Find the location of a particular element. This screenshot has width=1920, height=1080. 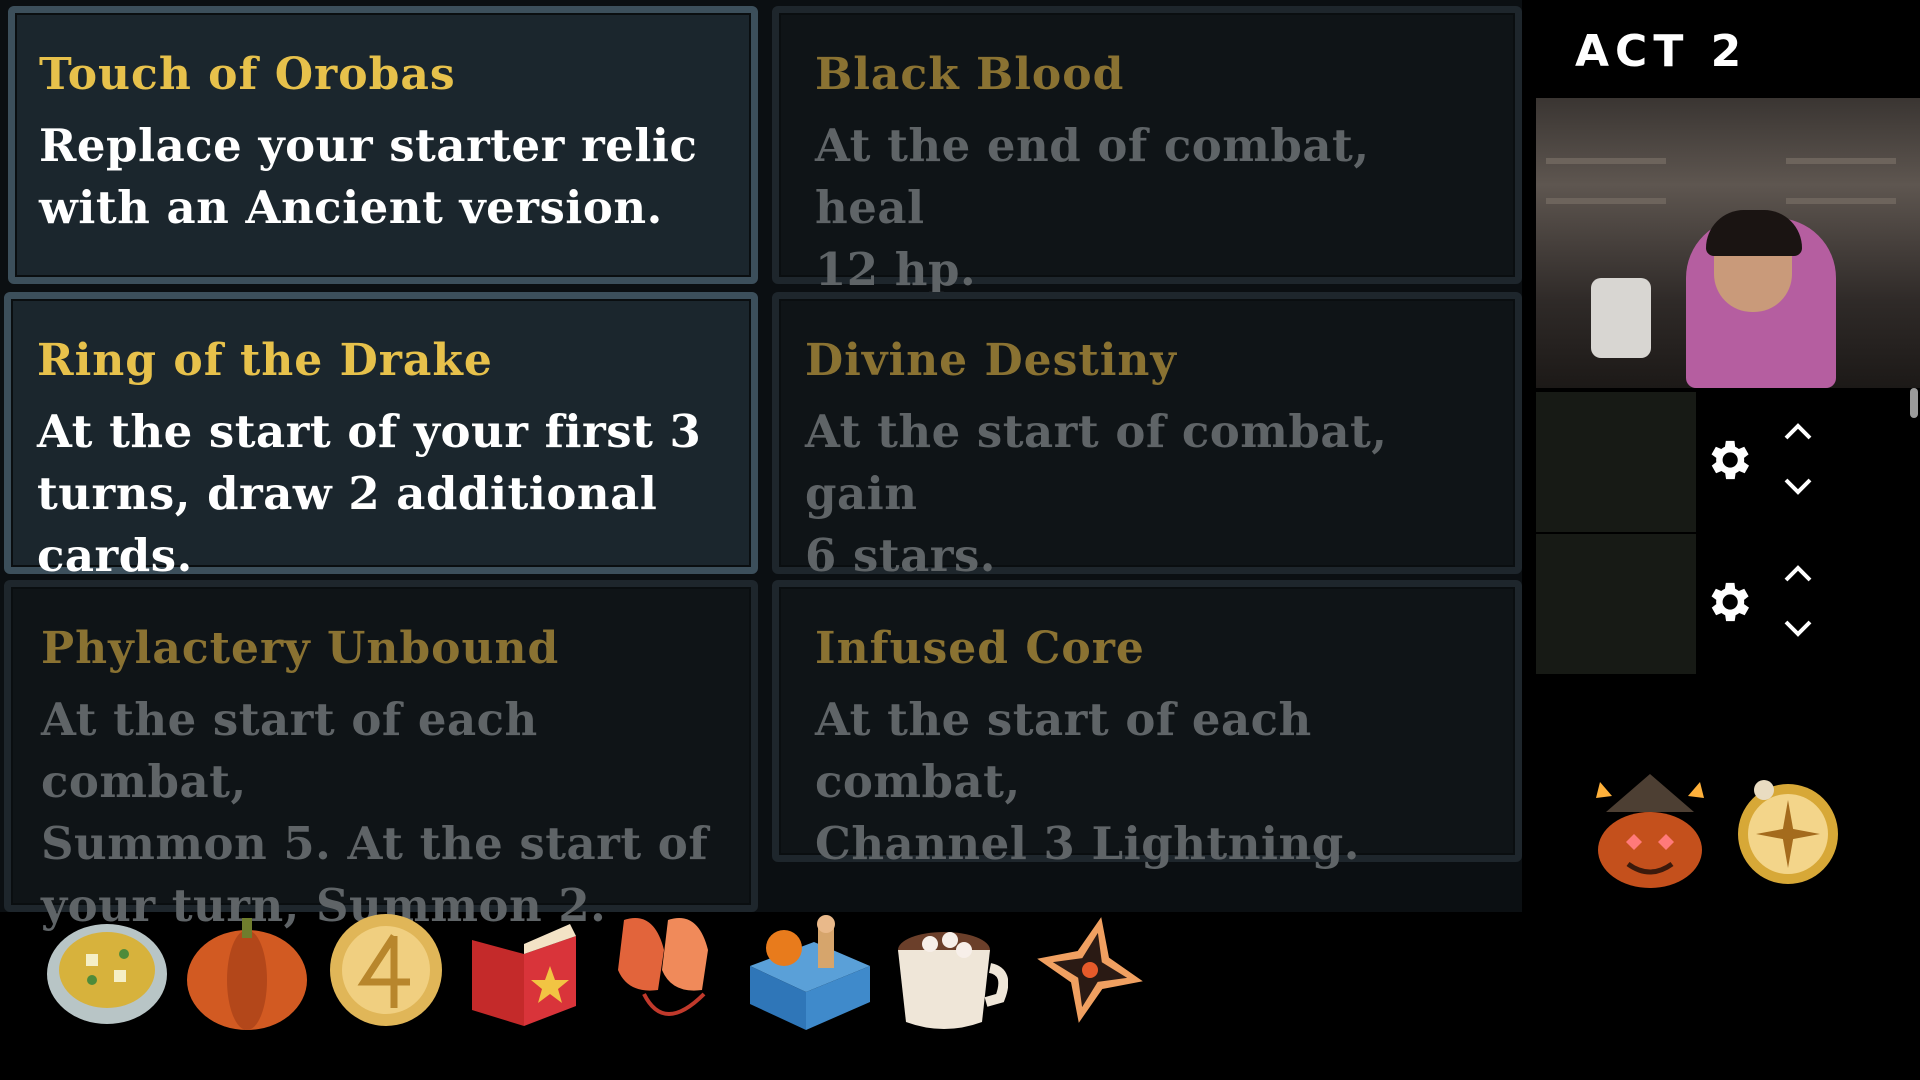

card-description: At the end of combat, heal 12 hp. is located at coordinates (1153, 208).